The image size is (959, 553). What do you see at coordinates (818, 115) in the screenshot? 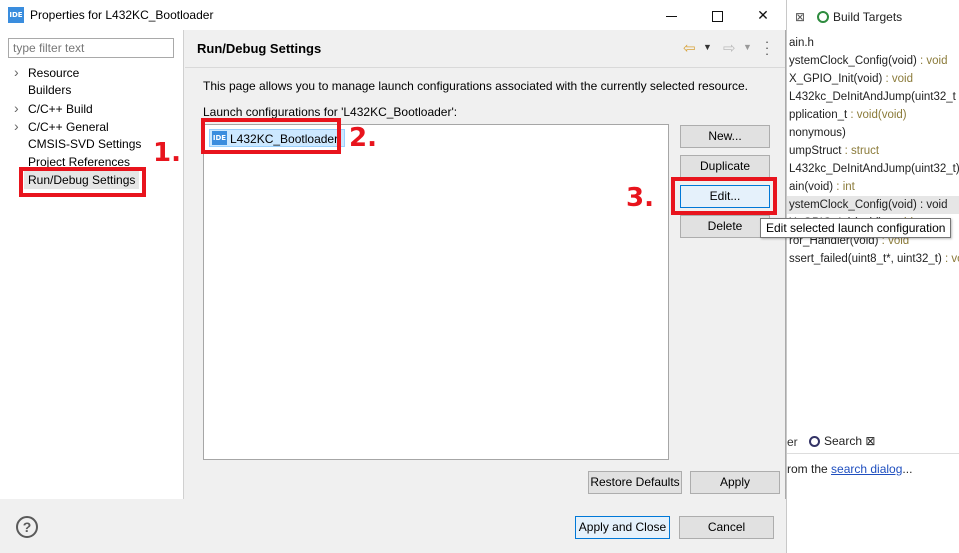
I see `outline-item-name: pplication_t` at bounding box center [818, 115].